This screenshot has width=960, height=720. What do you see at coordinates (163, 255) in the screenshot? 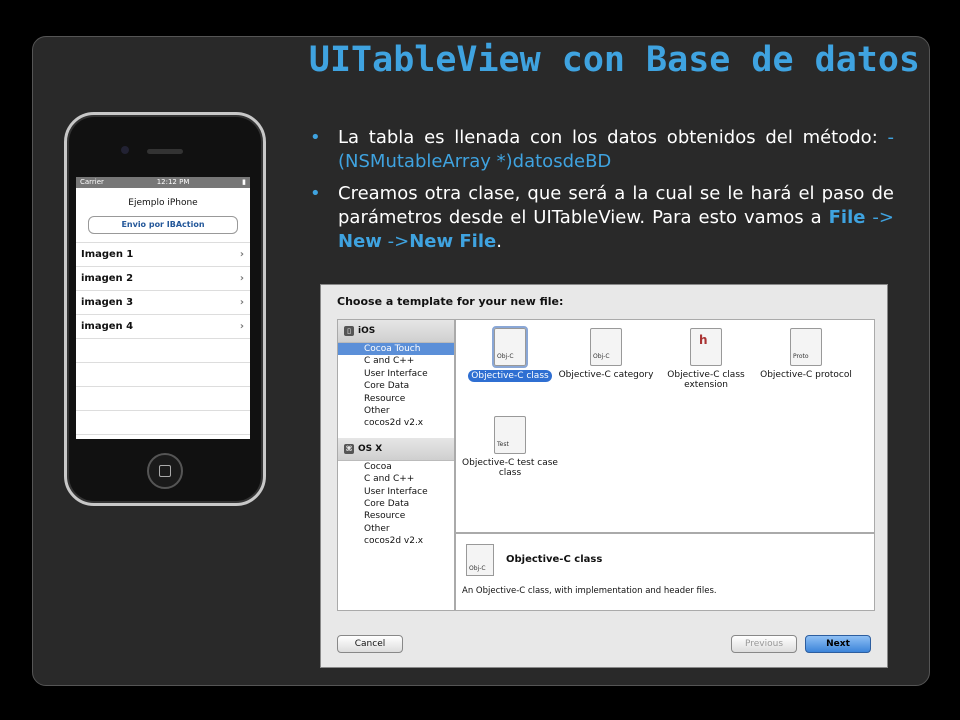
I see `table-row: Imagen 1 ›` at bounding box center [163, 255].